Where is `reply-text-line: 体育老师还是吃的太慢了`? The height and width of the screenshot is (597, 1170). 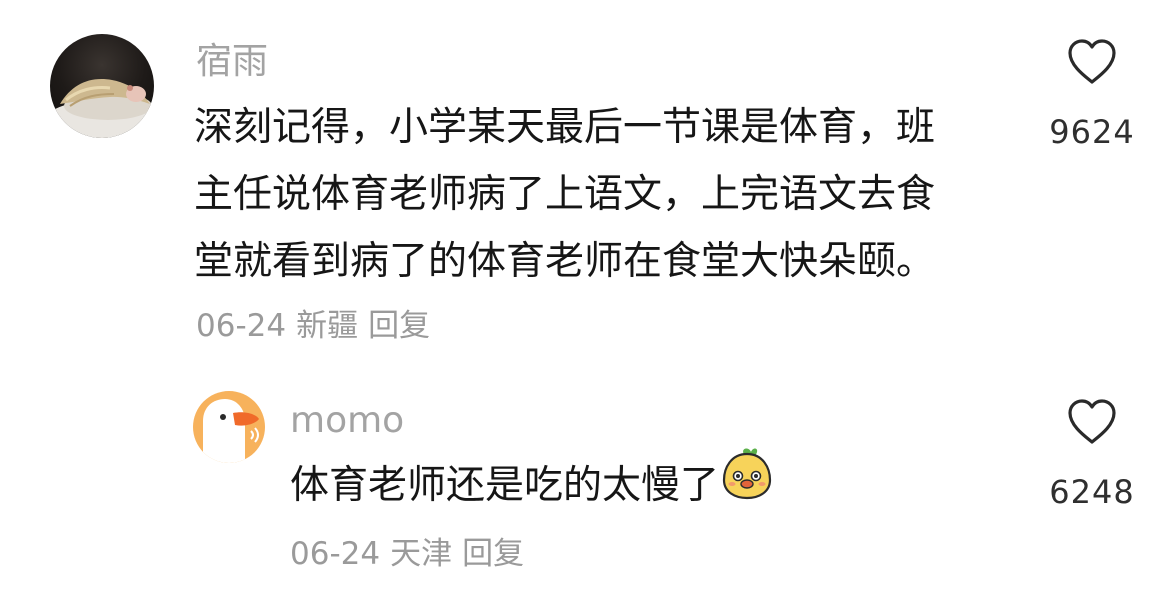 reply-text-line: 体育老师还是吃的太慢了 is located at coordinates (531, 483).